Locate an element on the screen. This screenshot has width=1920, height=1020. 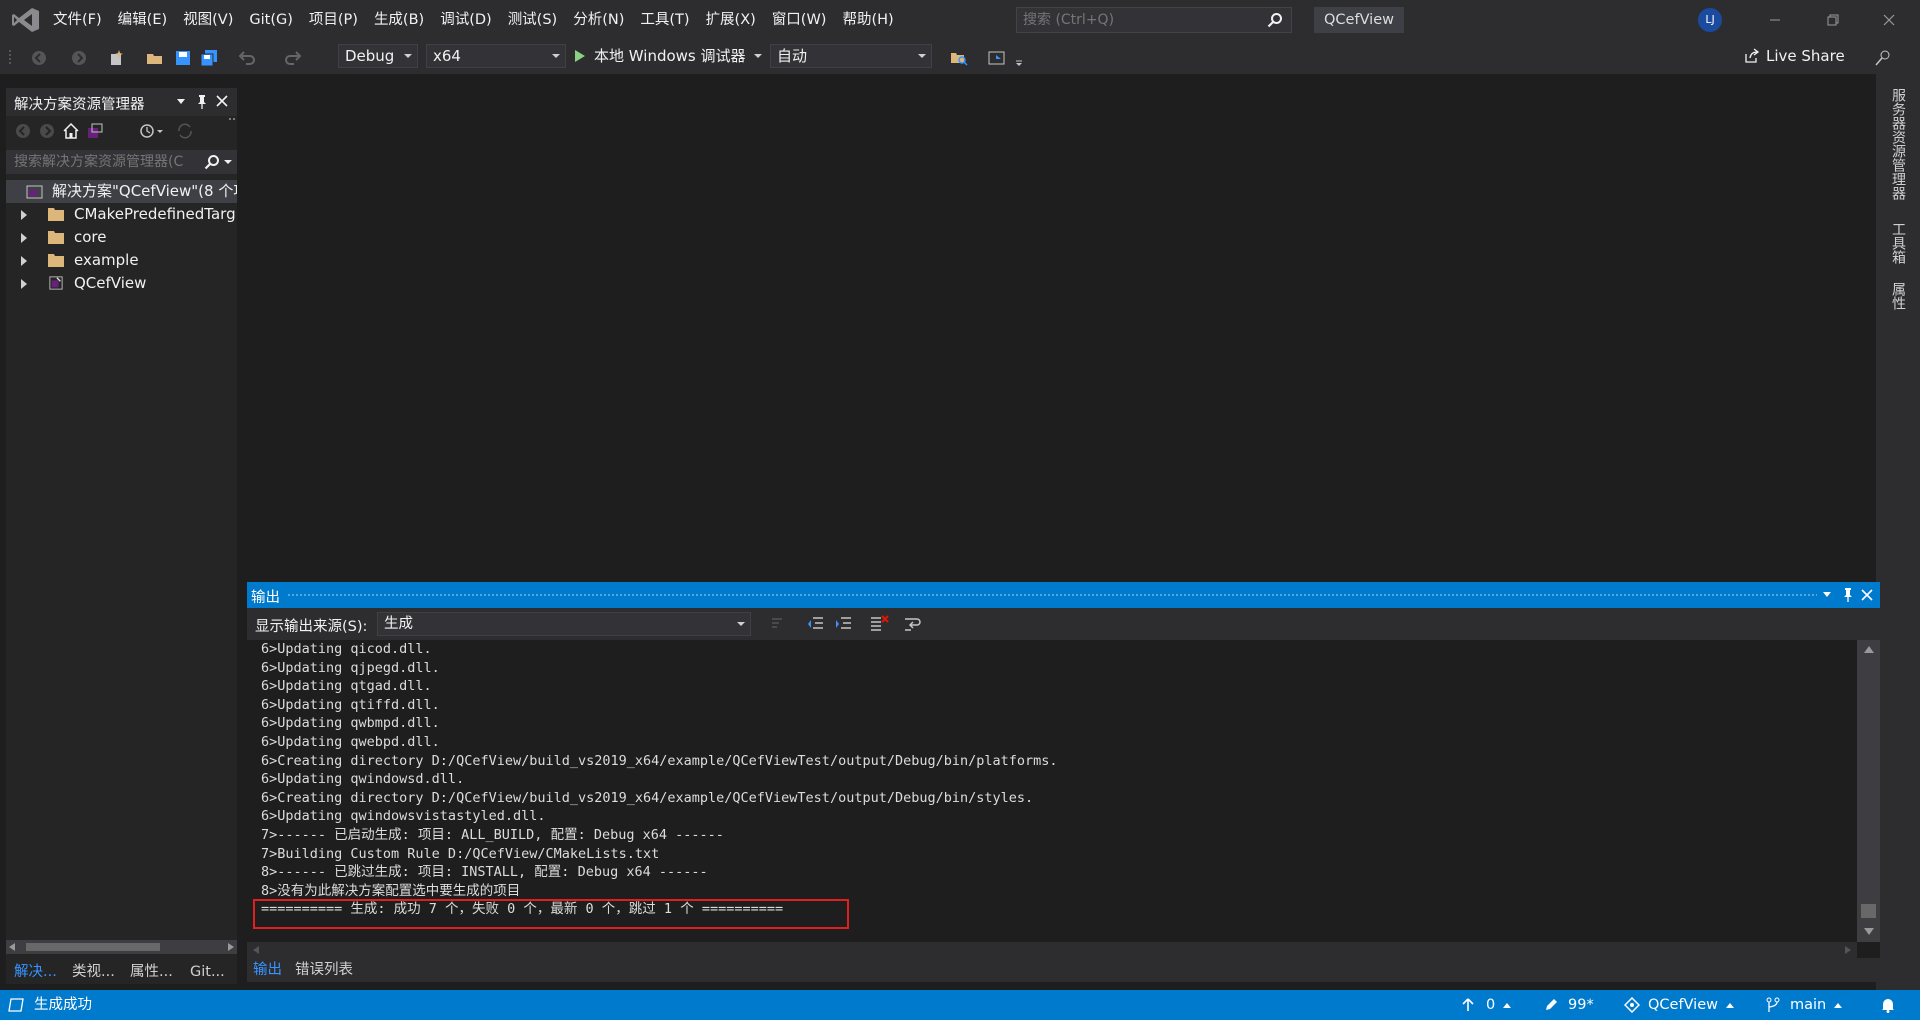
menu-test: 测试(S) is located at coordinates (533, 20).